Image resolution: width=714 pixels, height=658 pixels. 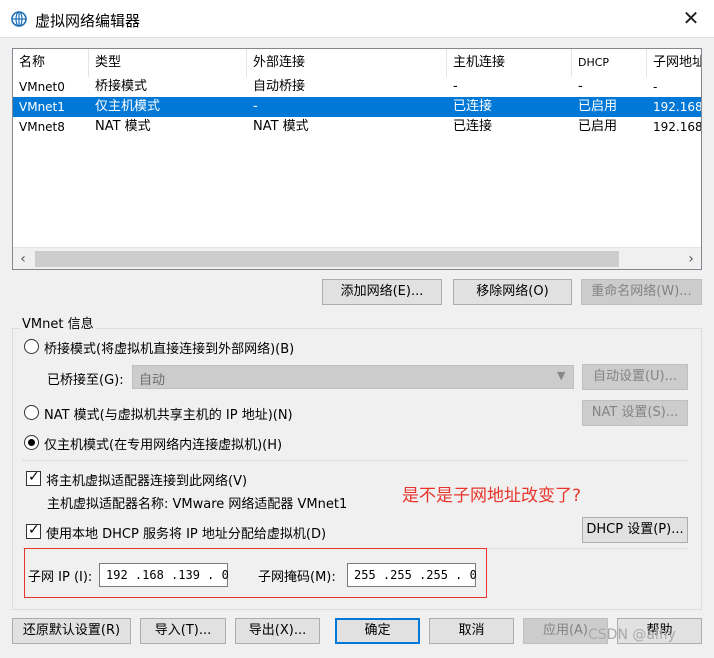 I want to click on horizontal-scrollbar: ‹ ›, so click(x=357, y=258).